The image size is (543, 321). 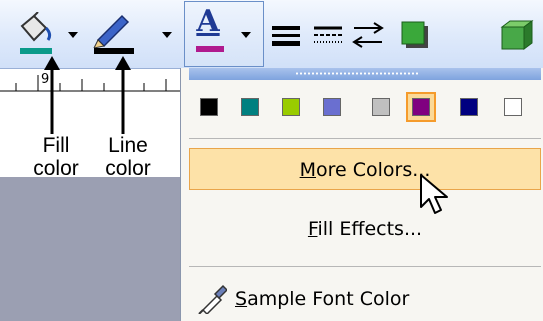 What do you see at coordinates (208, 21) in the screenshot?
I see `font-color-letter: A` at bounding box center [208, 21].